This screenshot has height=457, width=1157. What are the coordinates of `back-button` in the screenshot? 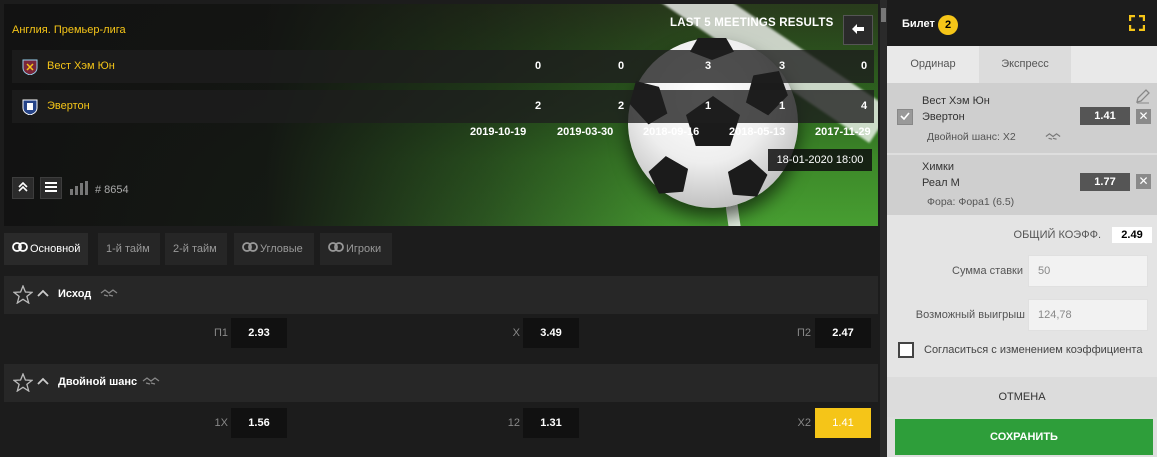 It's located at (858, 30).